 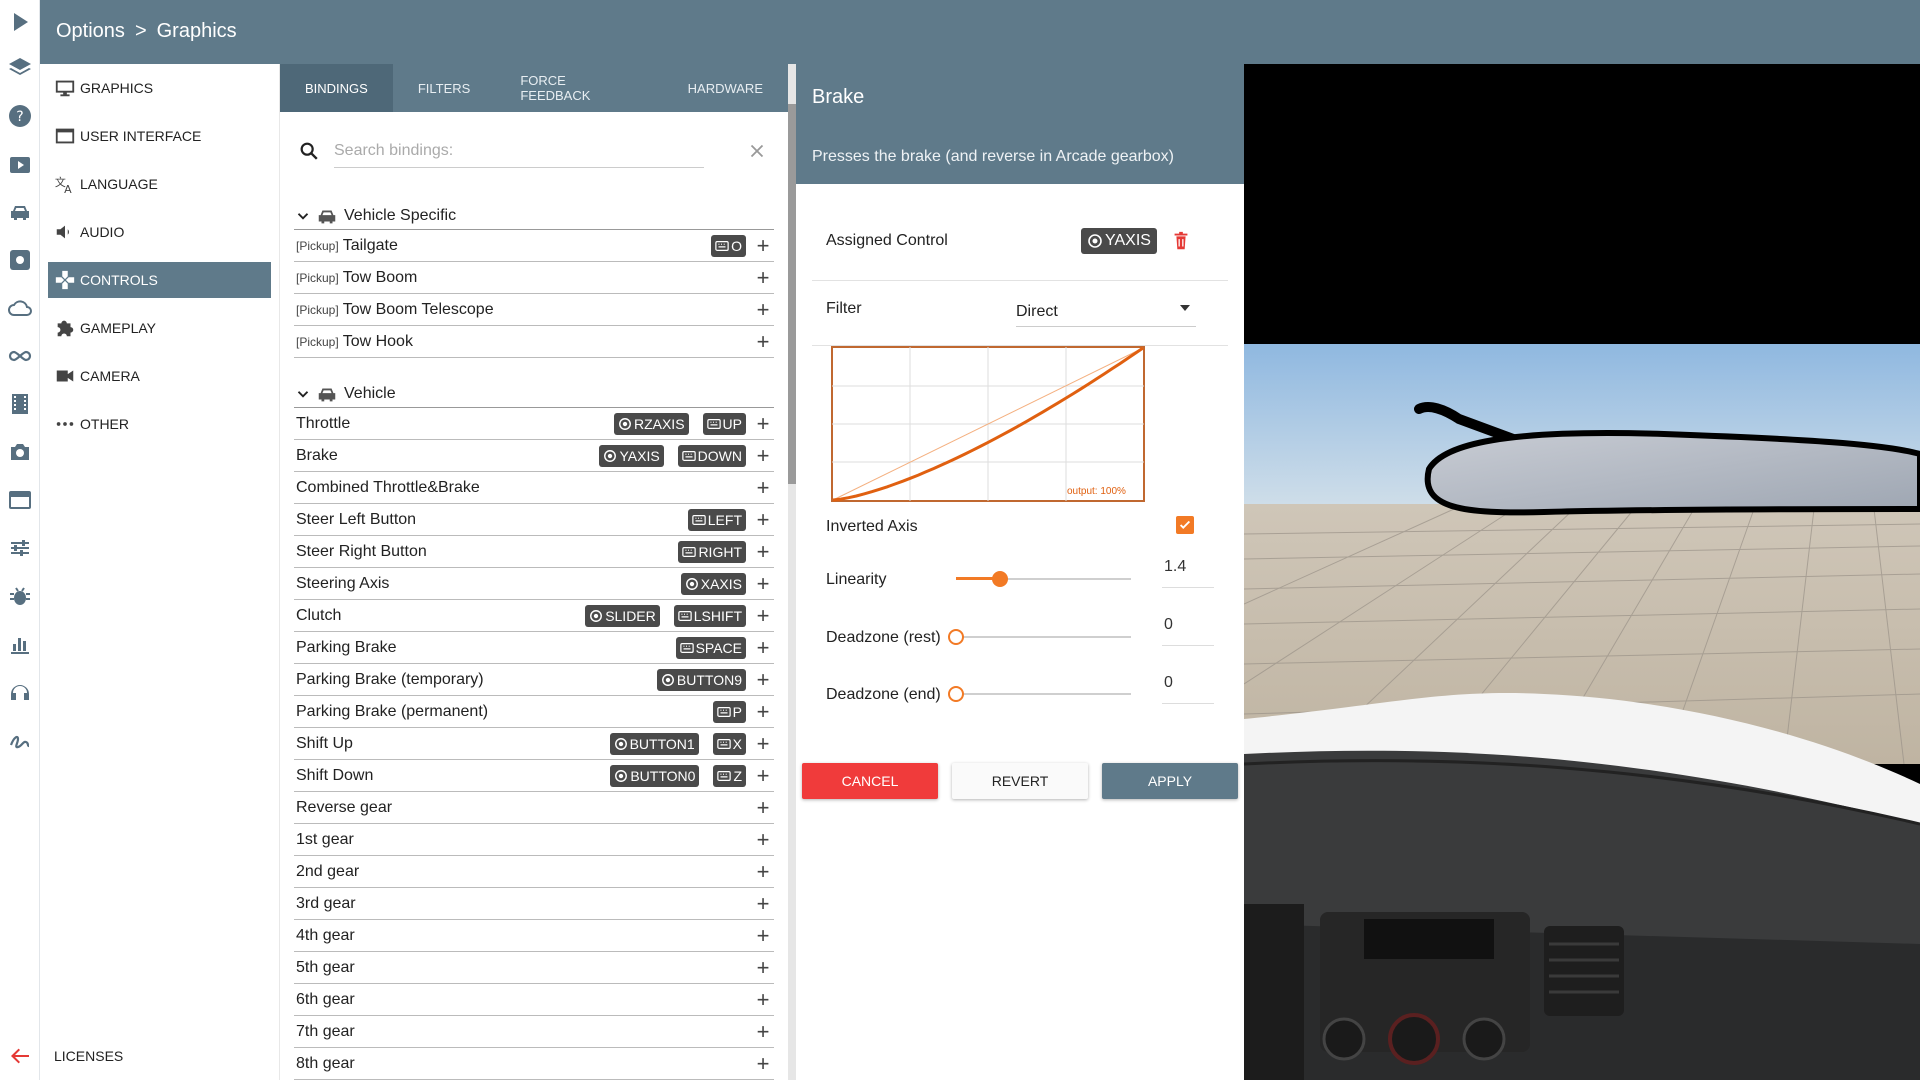 What do you see at coordinates (159, 280) in the screenshot?
I see `category-controls: CONTROLS` at bounding box center [159, 280].